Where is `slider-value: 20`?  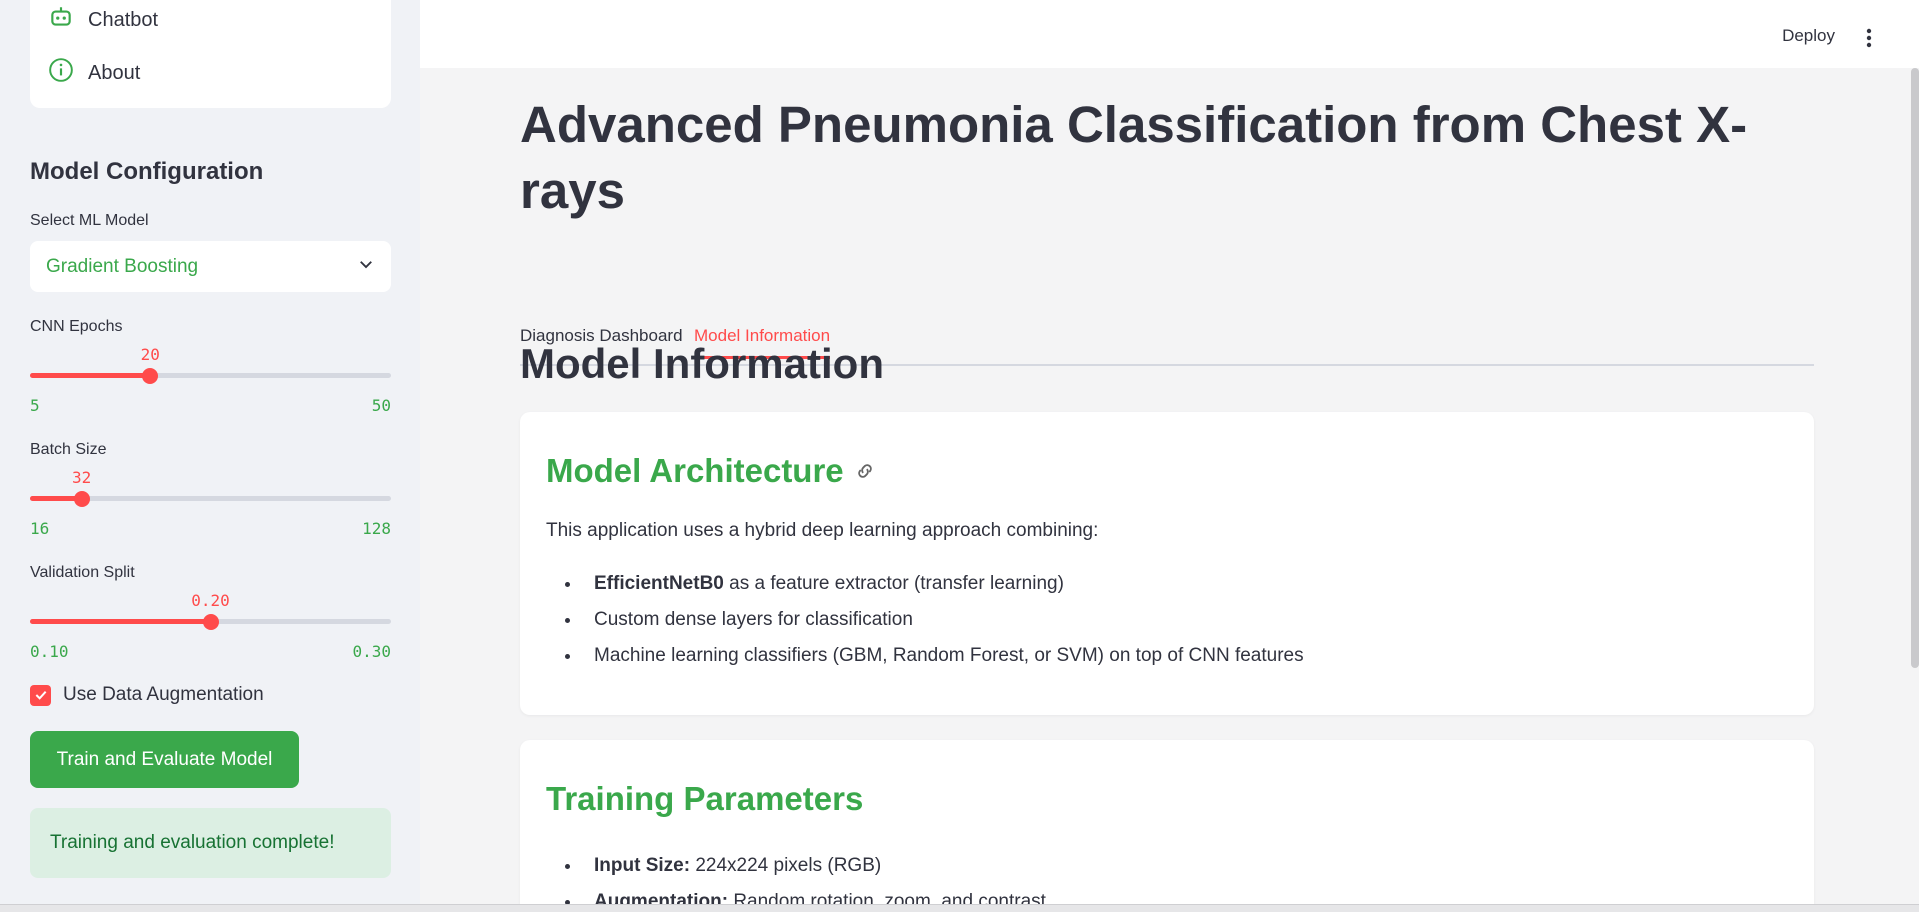
slider-value: 20 is located at coordinates (150, 354).